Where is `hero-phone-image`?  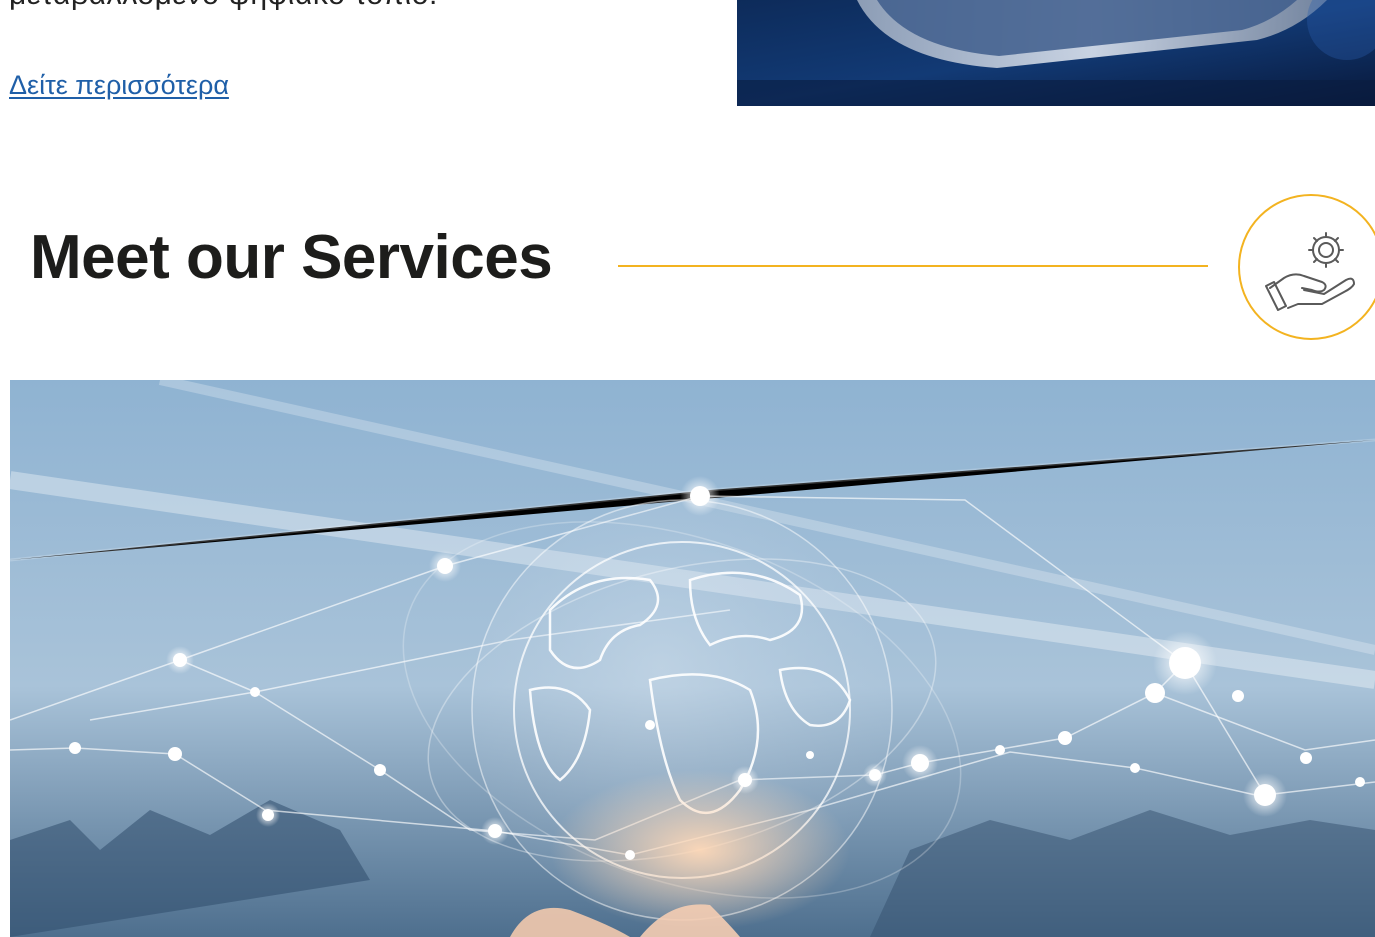
hero-phone-image is located at coordinates (1056, 53).